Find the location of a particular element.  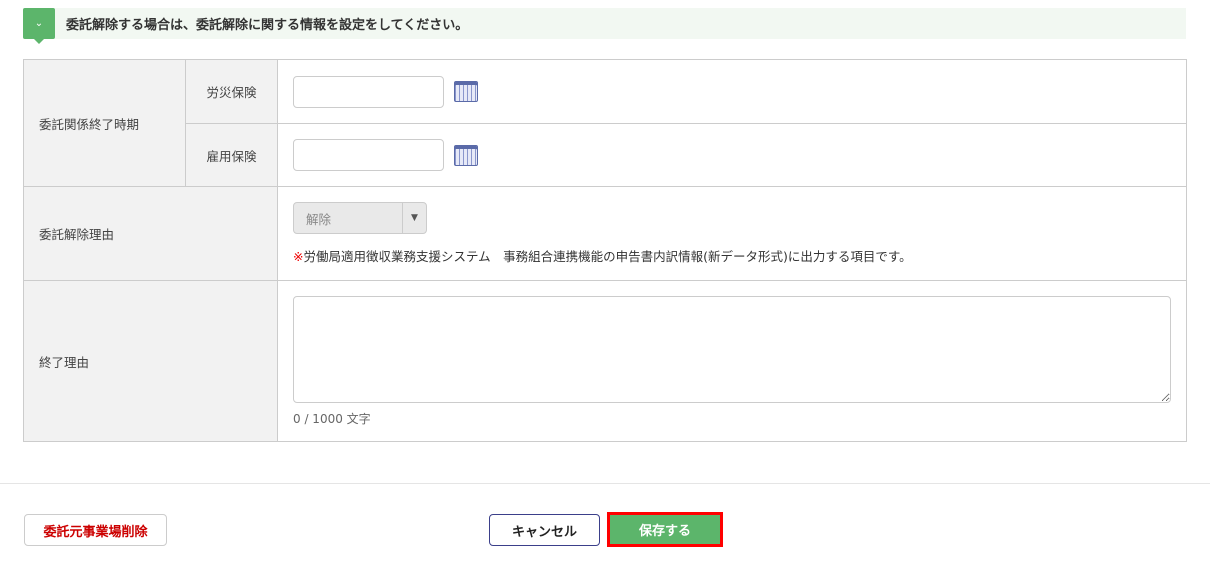

collapse-toggle: ⌄ is located at coordinates (39, 26).